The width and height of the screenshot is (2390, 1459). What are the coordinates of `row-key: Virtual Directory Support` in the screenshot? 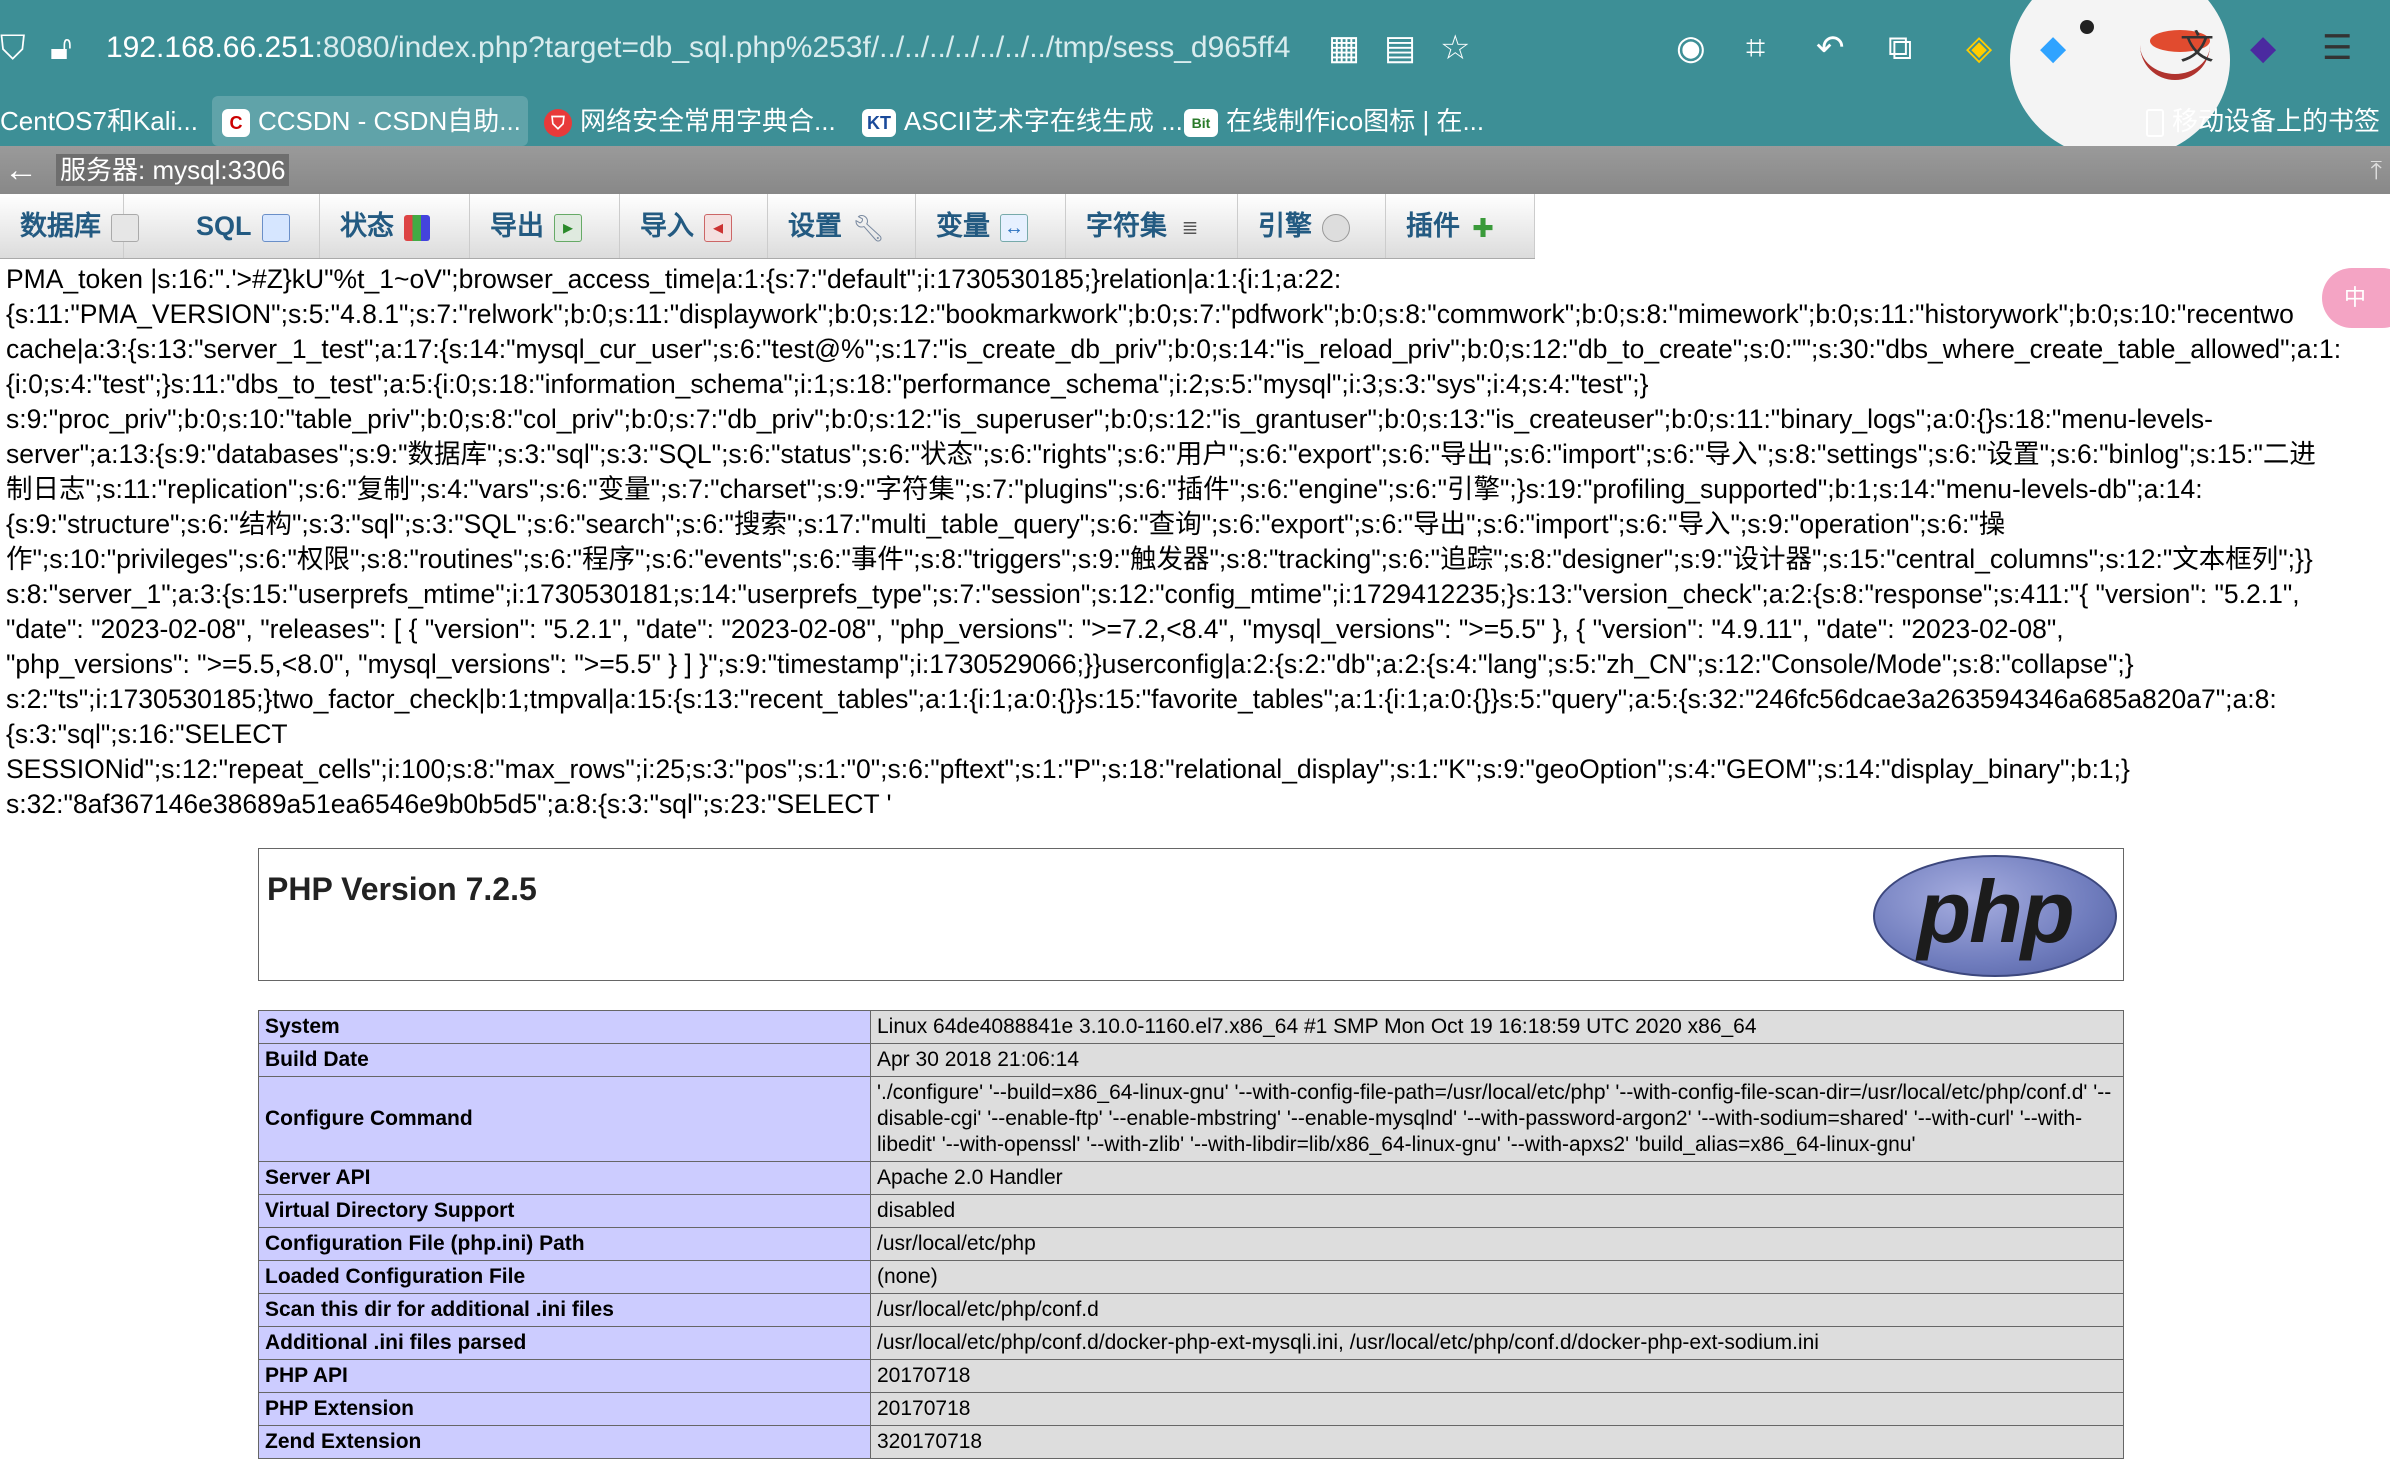 It's located at (564, 1211).